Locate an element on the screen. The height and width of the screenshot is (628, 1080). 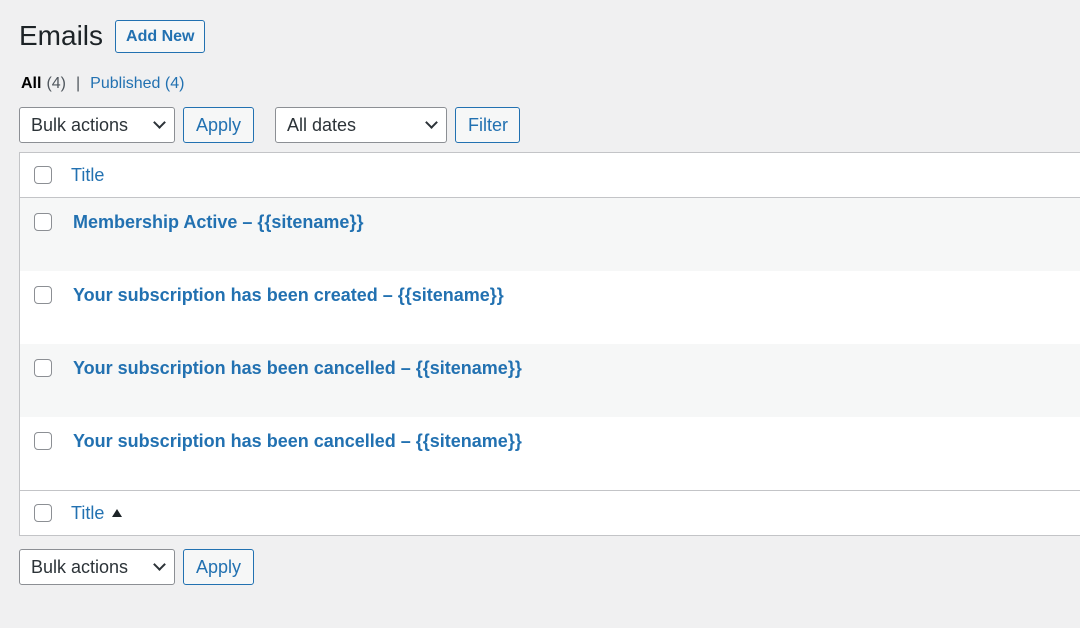
column-title-header: Title is located at coordinates (87, 175).